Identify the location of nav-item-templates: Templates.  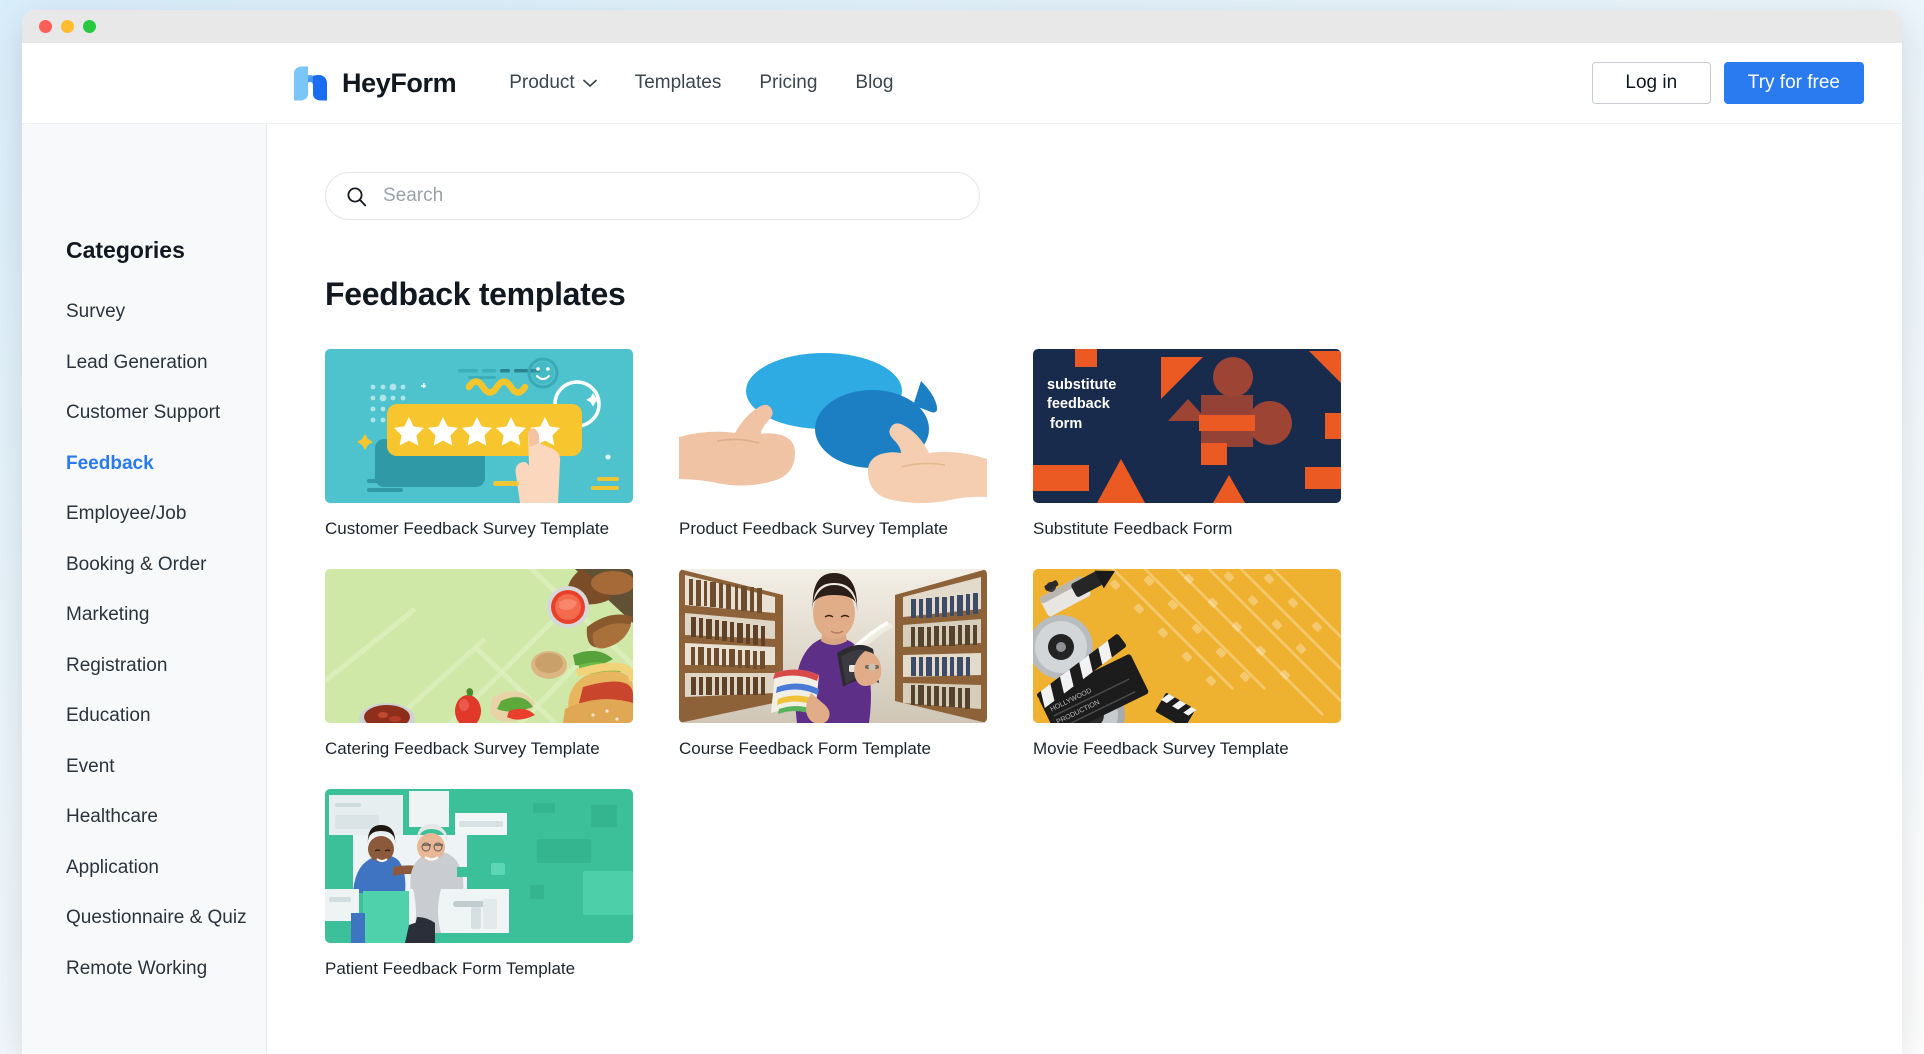
(678, 83).